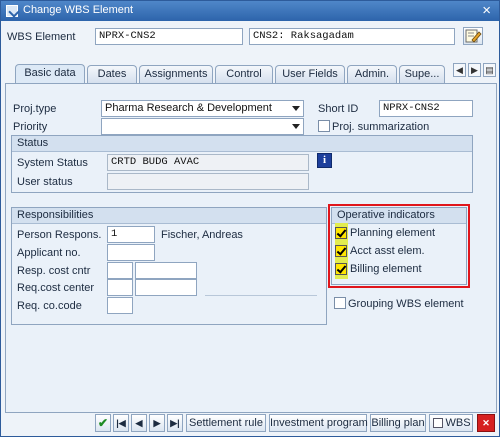 The image size is (500, 437). Describe the element at coordinates (352, 36) in the screenshot. I see `wbs-description-field: CNS2: Raksagadam` at that location.